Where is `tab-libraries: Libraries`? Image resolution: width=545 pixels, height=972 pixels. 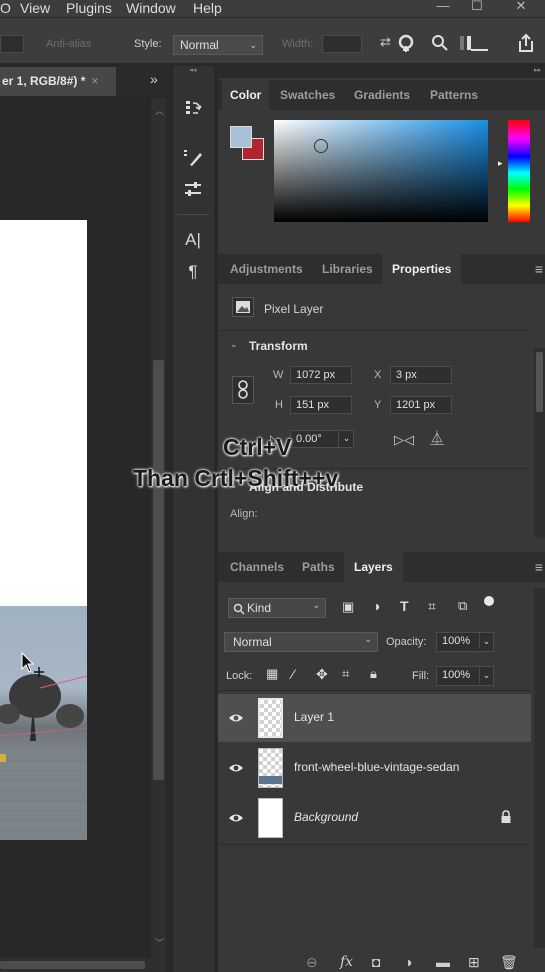
tab-libraries: Libraries is located at coordinates (347, 269).